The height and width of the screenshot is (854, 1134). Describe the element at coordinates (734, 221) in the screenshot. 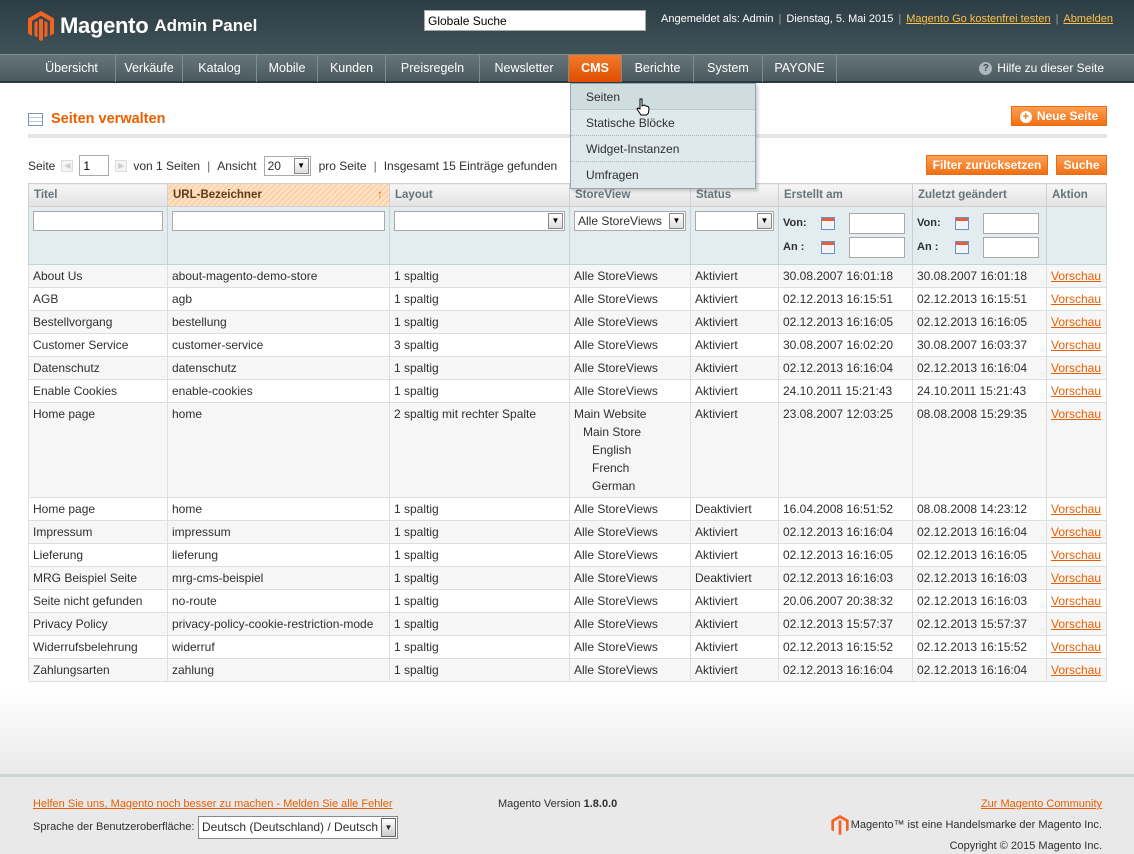

I see `status-filter-select: ▼` at that location.